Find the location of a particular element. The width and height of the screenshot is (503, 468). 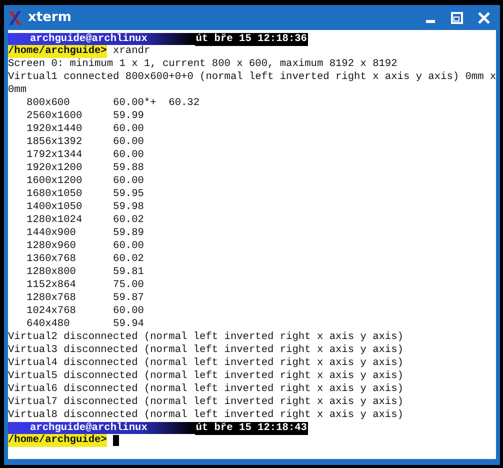

close-button is located at coordinates (484, 18).